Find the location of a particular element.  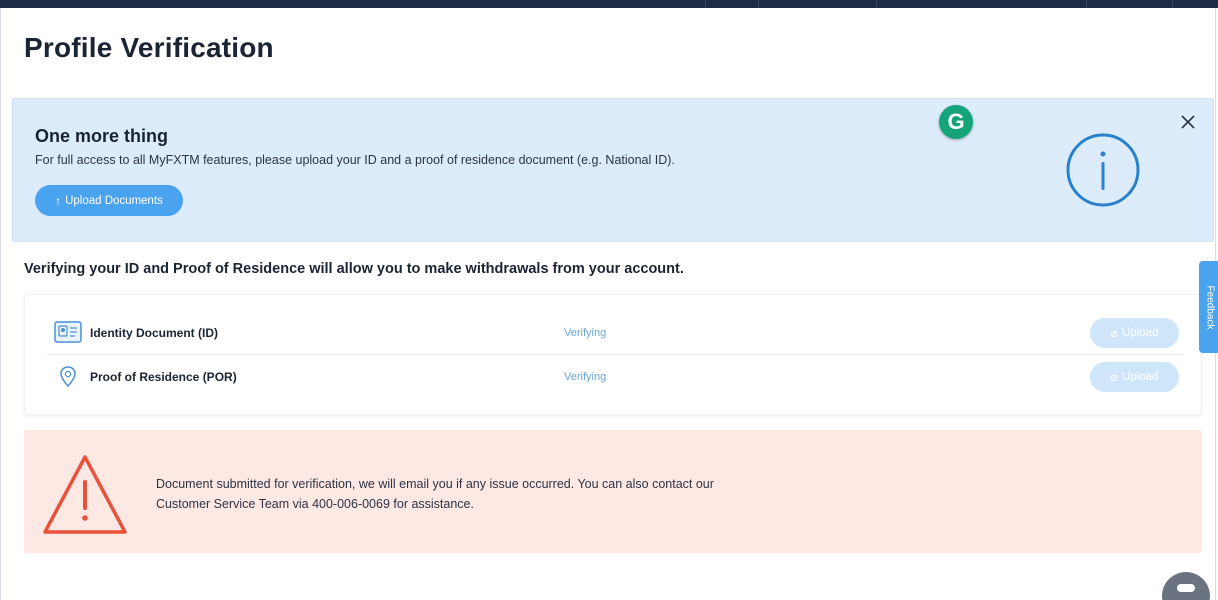

upload-documents-button: ↑ Upload Documents is located at coordinates (109, 200).